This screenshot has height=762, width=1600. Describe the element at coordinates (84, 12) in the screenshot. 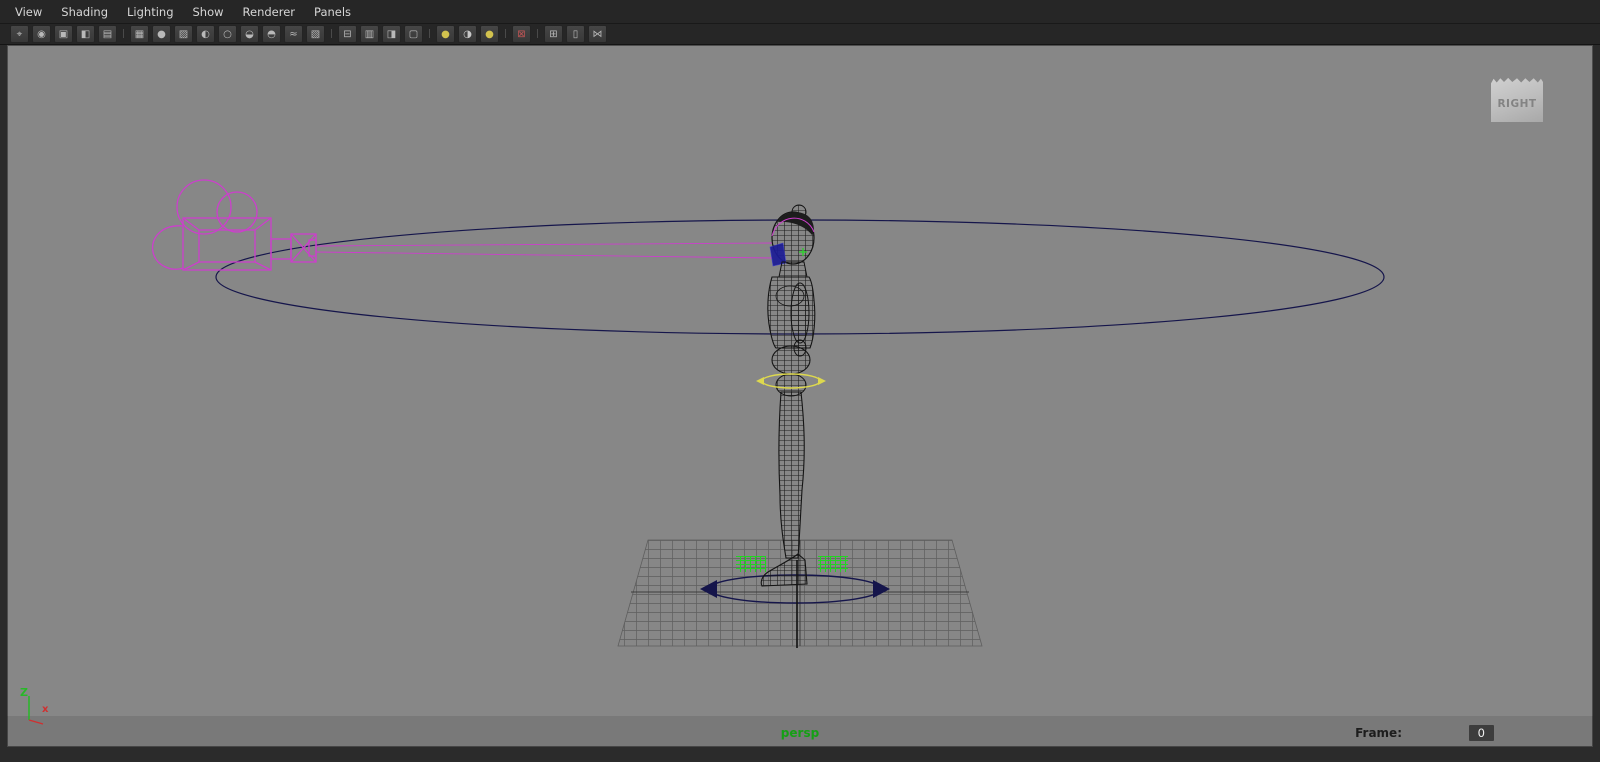

I see `menu-shading: Shading` at that location.